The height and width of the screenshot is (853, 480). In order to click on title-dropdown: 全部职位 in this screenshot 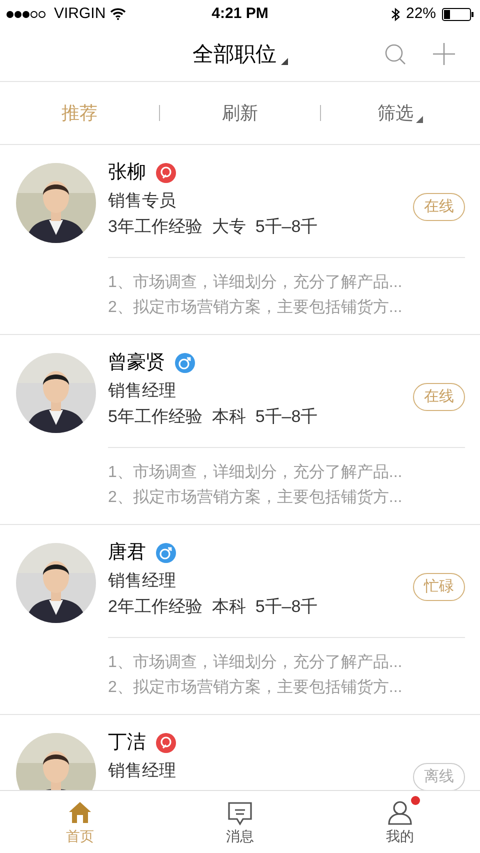, I will do `click(240, 54)`.